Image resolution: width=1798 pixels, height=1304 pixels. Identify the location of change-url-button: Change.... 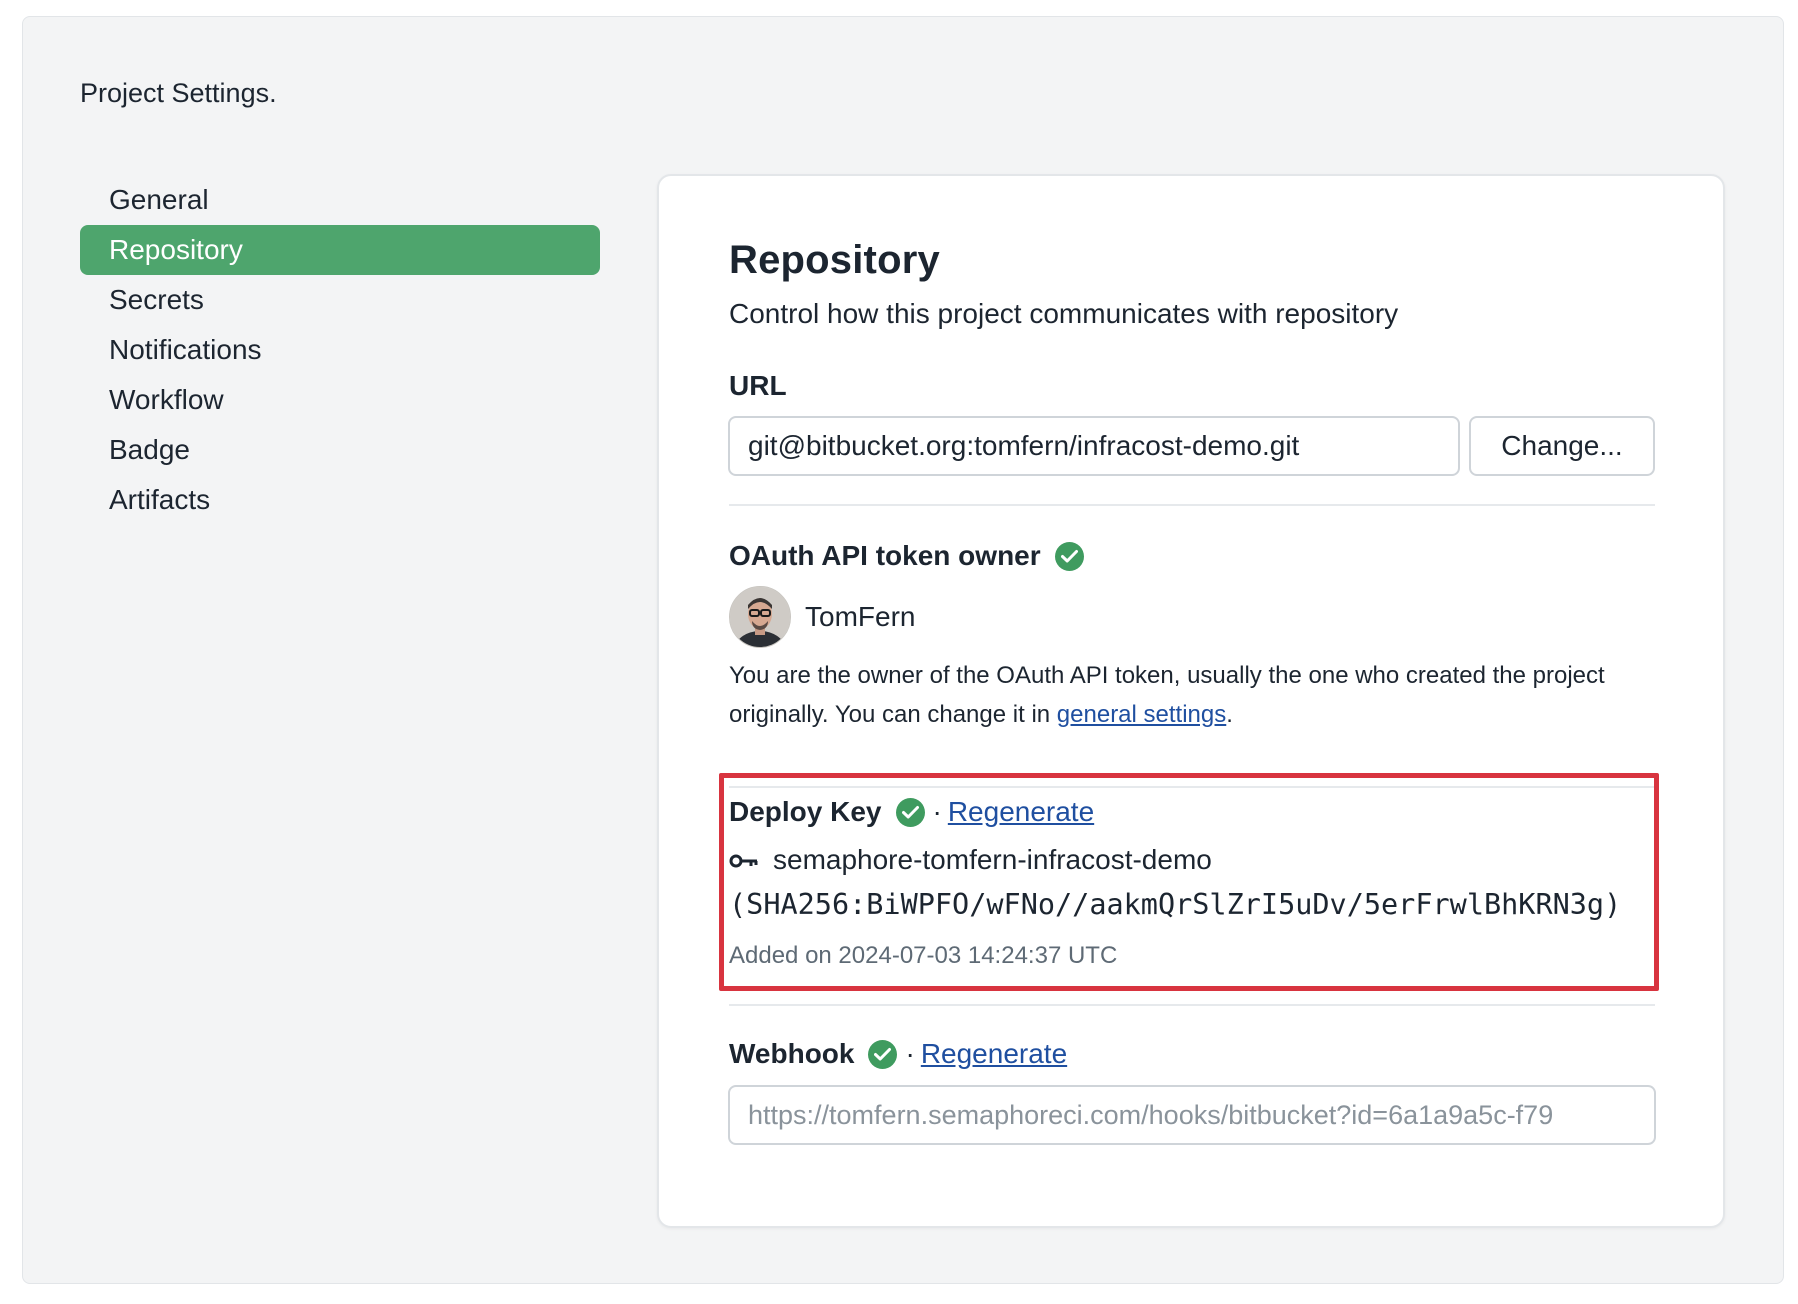
(1562, 446).